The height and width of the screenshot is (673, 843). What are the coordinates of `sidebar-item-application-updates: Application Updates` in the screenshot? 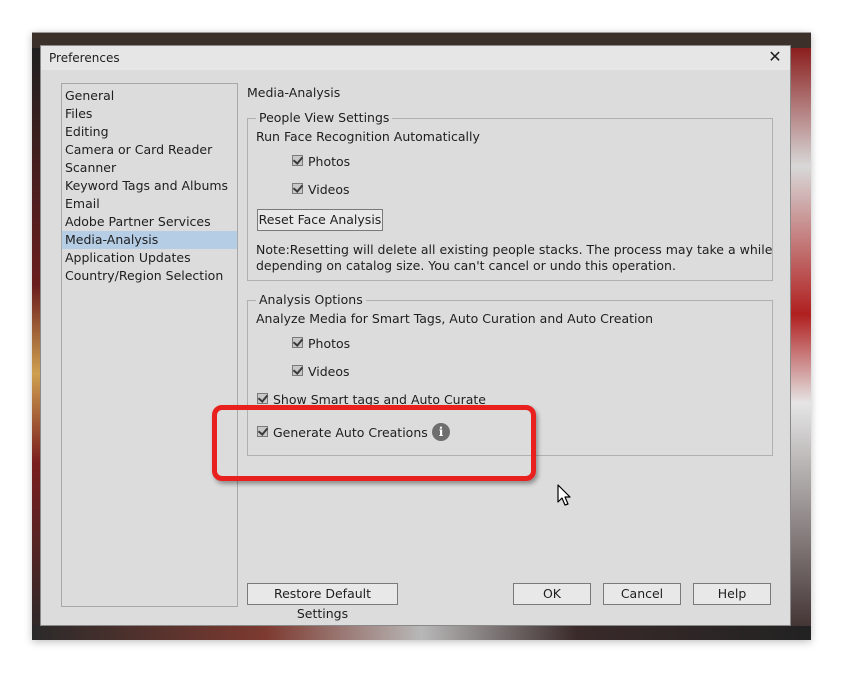 It's located at (149, 258).